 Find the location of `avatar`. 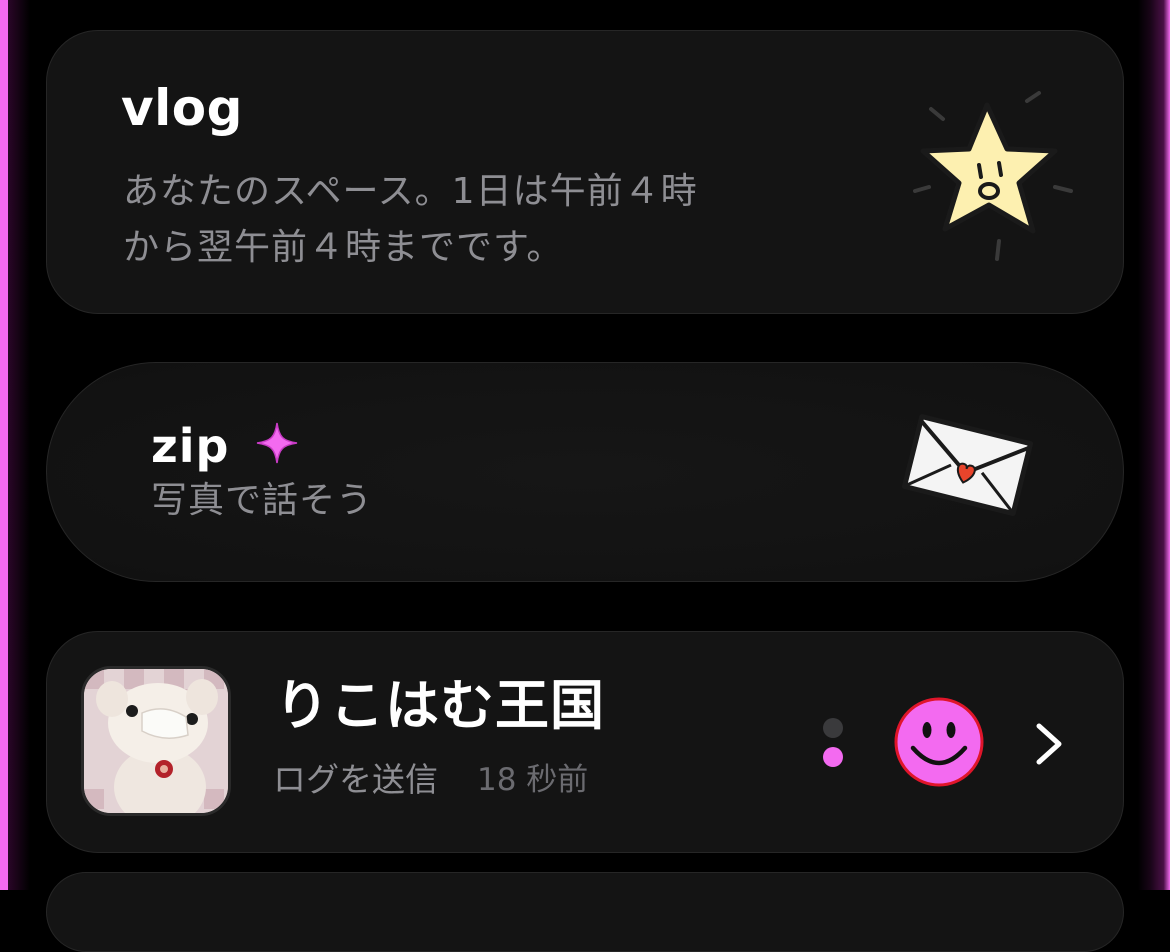

avatar is located at coordinates (156, 741).